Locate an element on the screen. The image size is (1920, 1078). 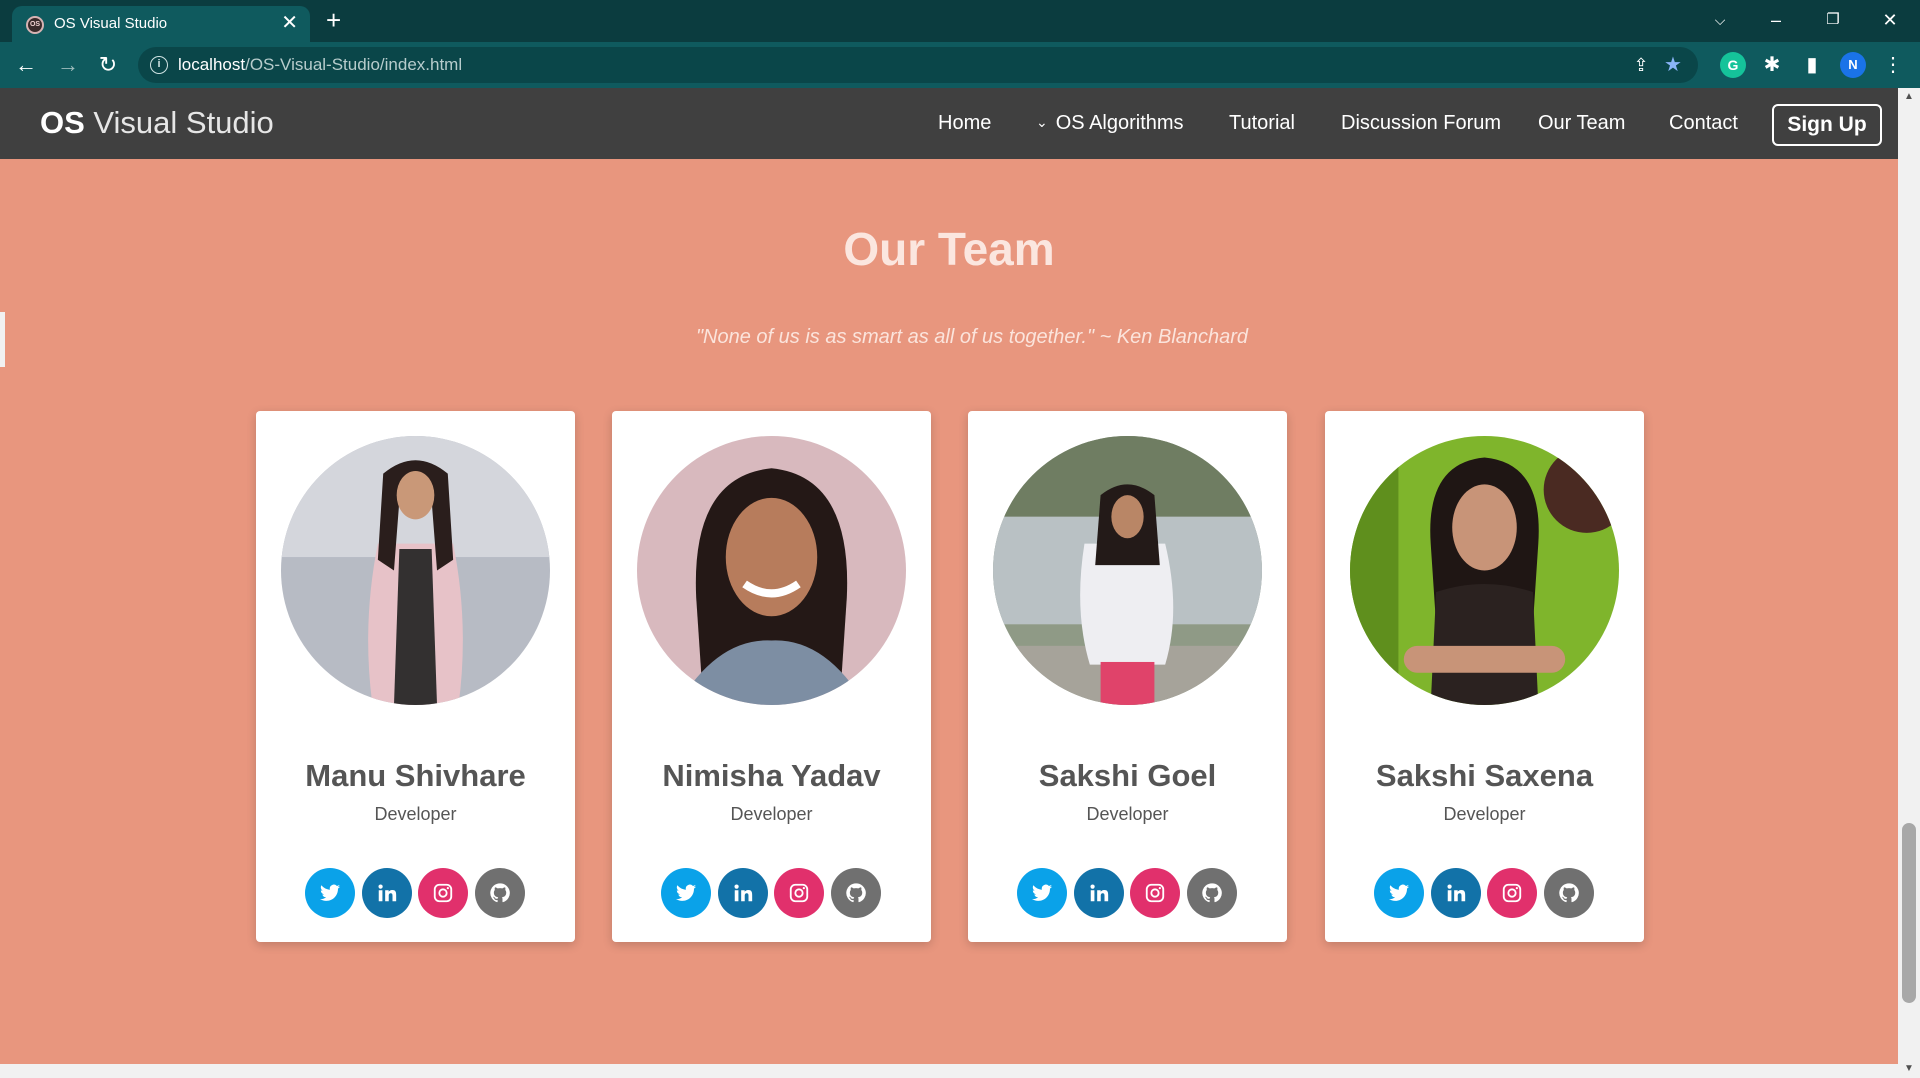
horizontal-scroll-track is located at coordinates (949, 1071).